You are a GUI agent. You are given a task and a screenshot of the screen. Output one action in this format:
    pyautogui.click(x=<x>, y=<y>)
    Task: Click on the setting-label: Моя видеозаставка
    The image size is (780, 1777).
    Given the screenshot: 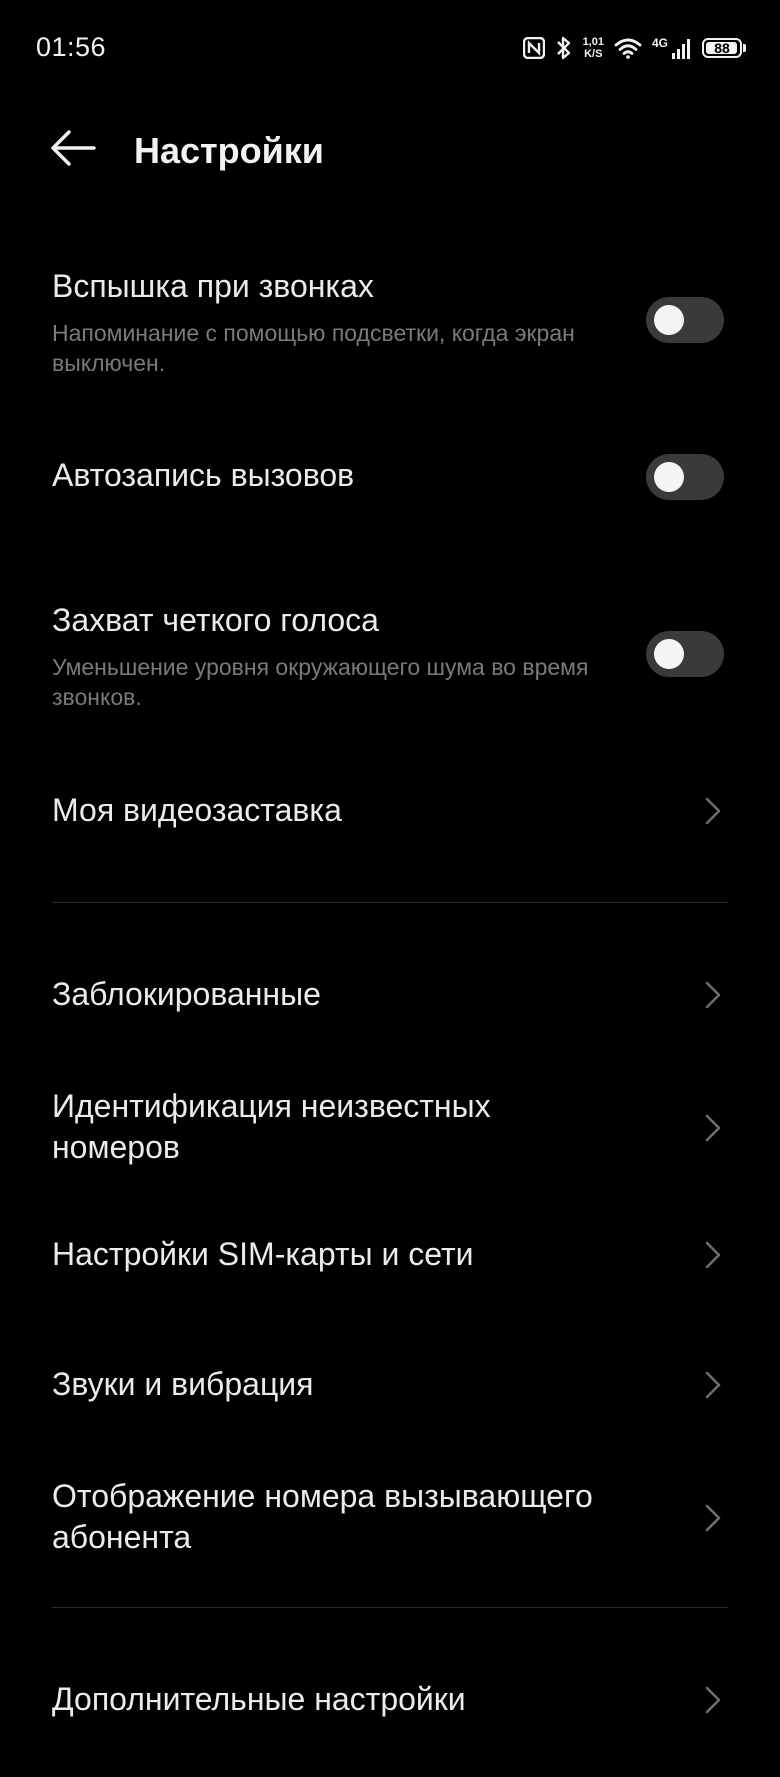 What is the action you would take?
    pyautogui.click(x=197, y=810)
    